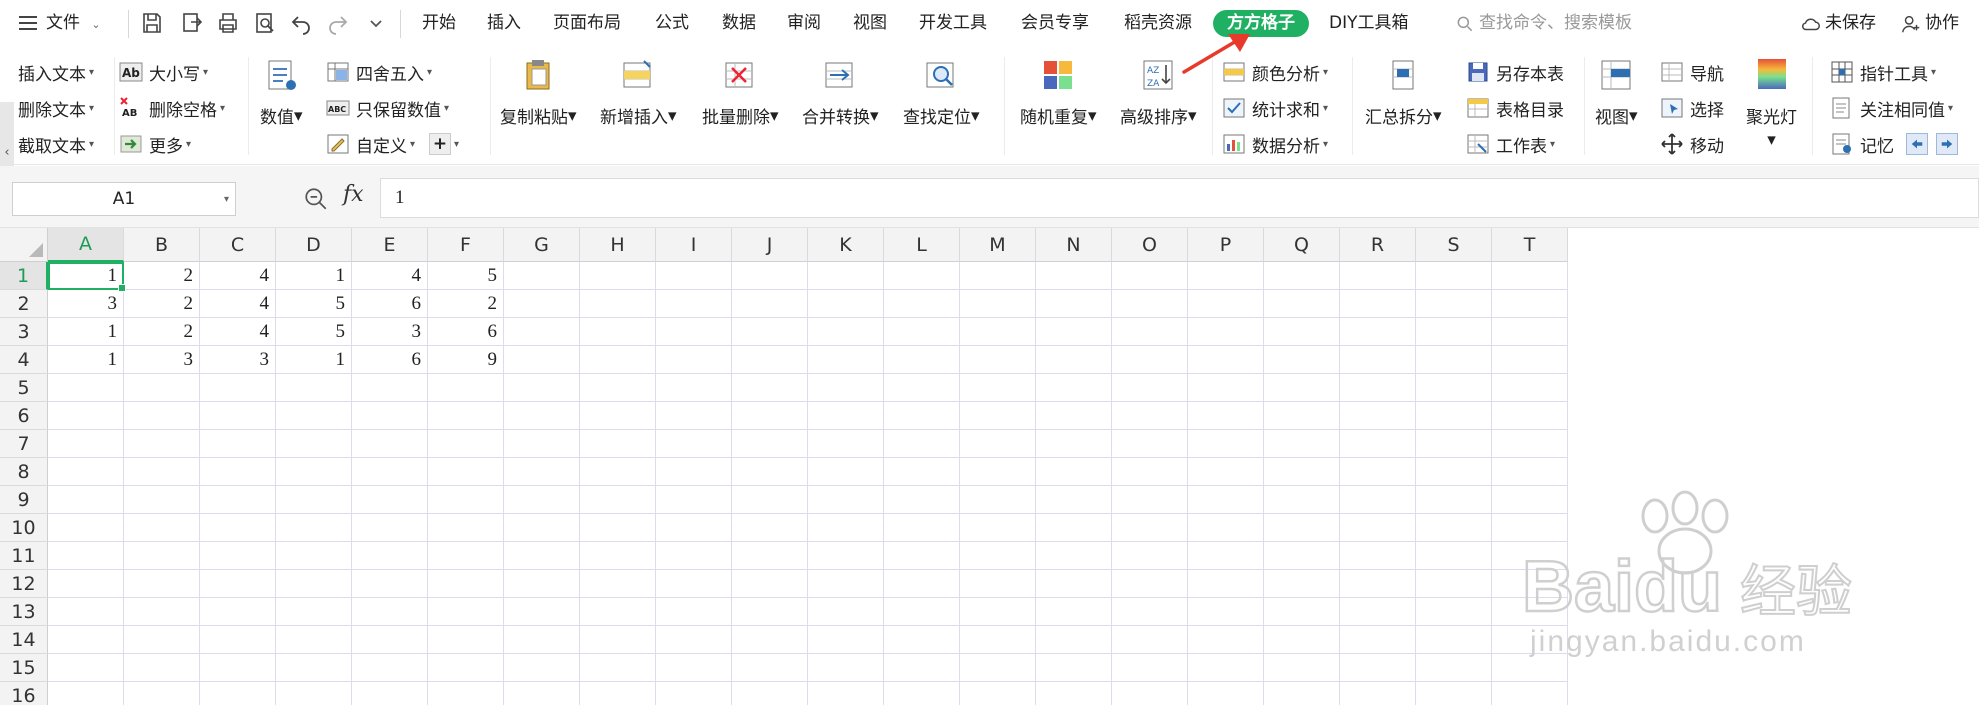  Describe the element at coordinates (24, 245) in the screenshot. I see `select-all-corner` at that location.